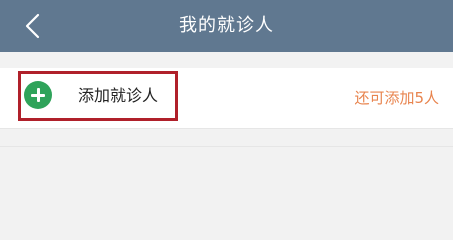  Describe the element at coordinates (118, 95) in the screenshot. I see `add-patient-label: 添加就诊人` at that location.